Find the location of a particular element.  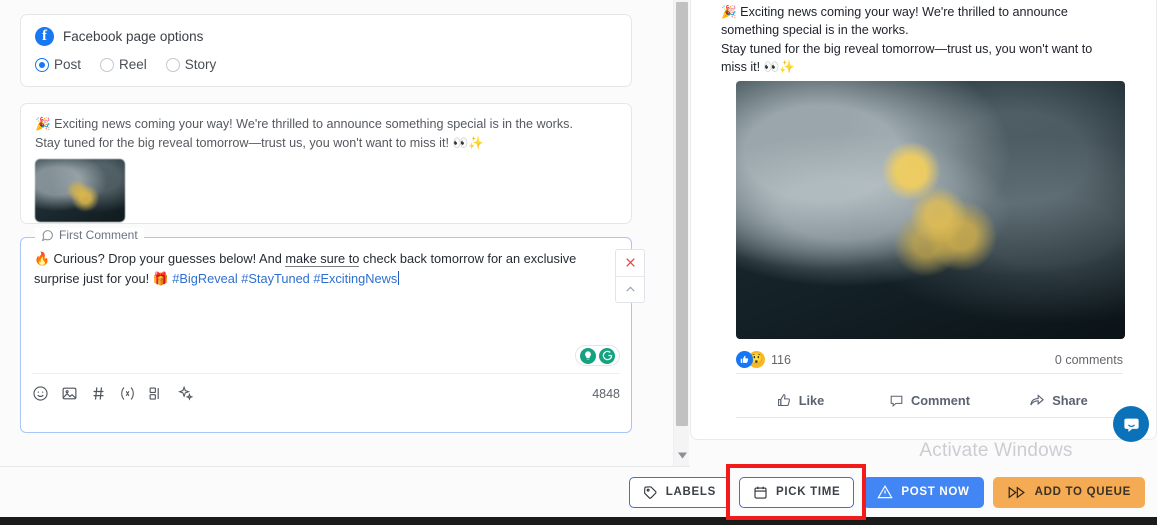

preview-text-line-4: miss it! 👀✨ is located at coordinates (758, 66).